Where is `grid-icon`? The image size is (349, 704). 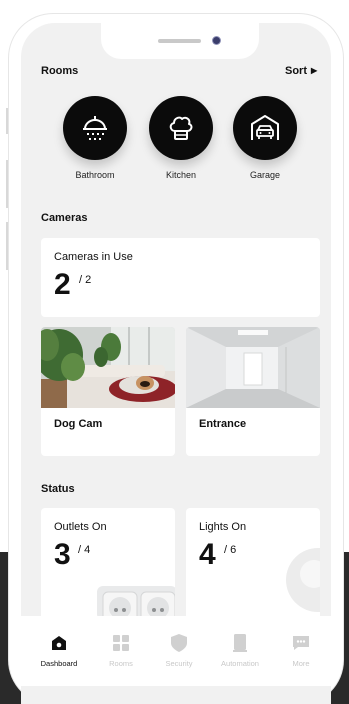 grid-icon is located at coordinates (121, 643).